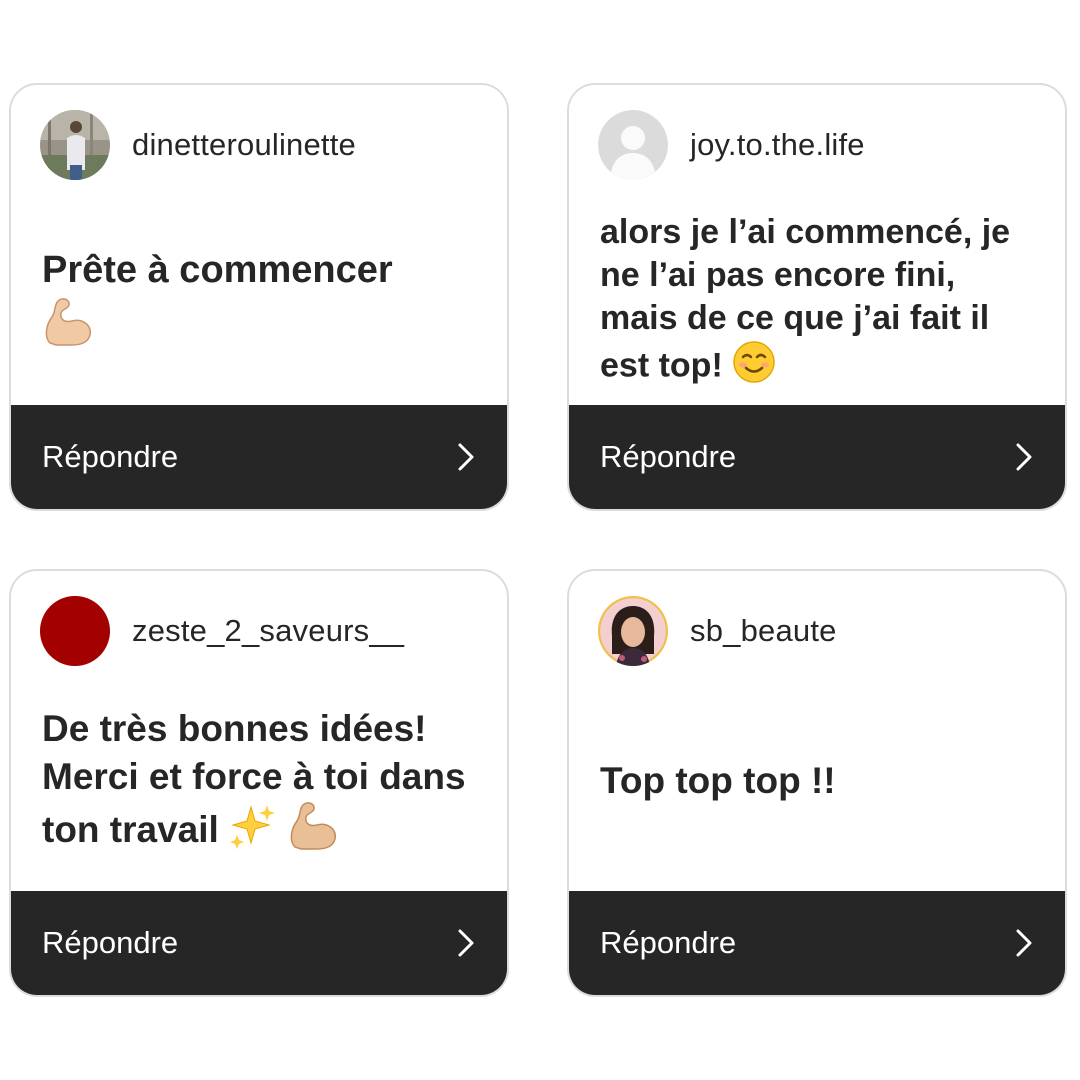 The height and width of the screenshot is (1080, 1080). What do you see at coordinates (262, 302) in the screenshot?
I see `message-text: Prête à commencer` at bounding box center [262, 302].